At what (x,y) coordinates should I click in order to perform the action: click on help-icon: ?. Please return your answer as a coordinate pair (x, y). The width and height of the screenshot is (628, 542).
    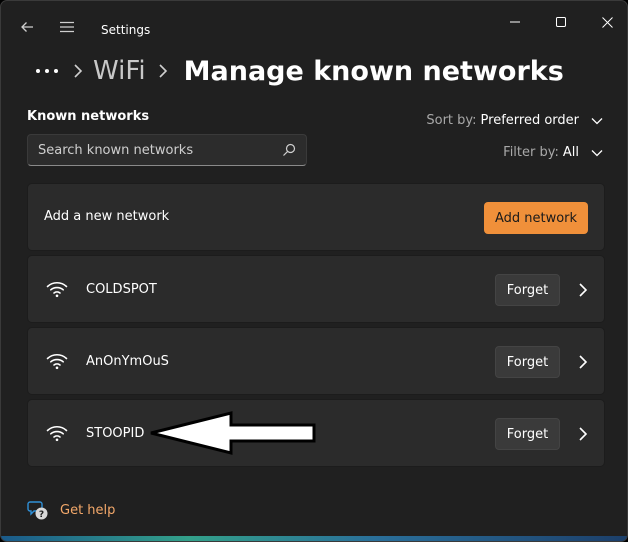
    Looking at the image, I should click on (37, 510).